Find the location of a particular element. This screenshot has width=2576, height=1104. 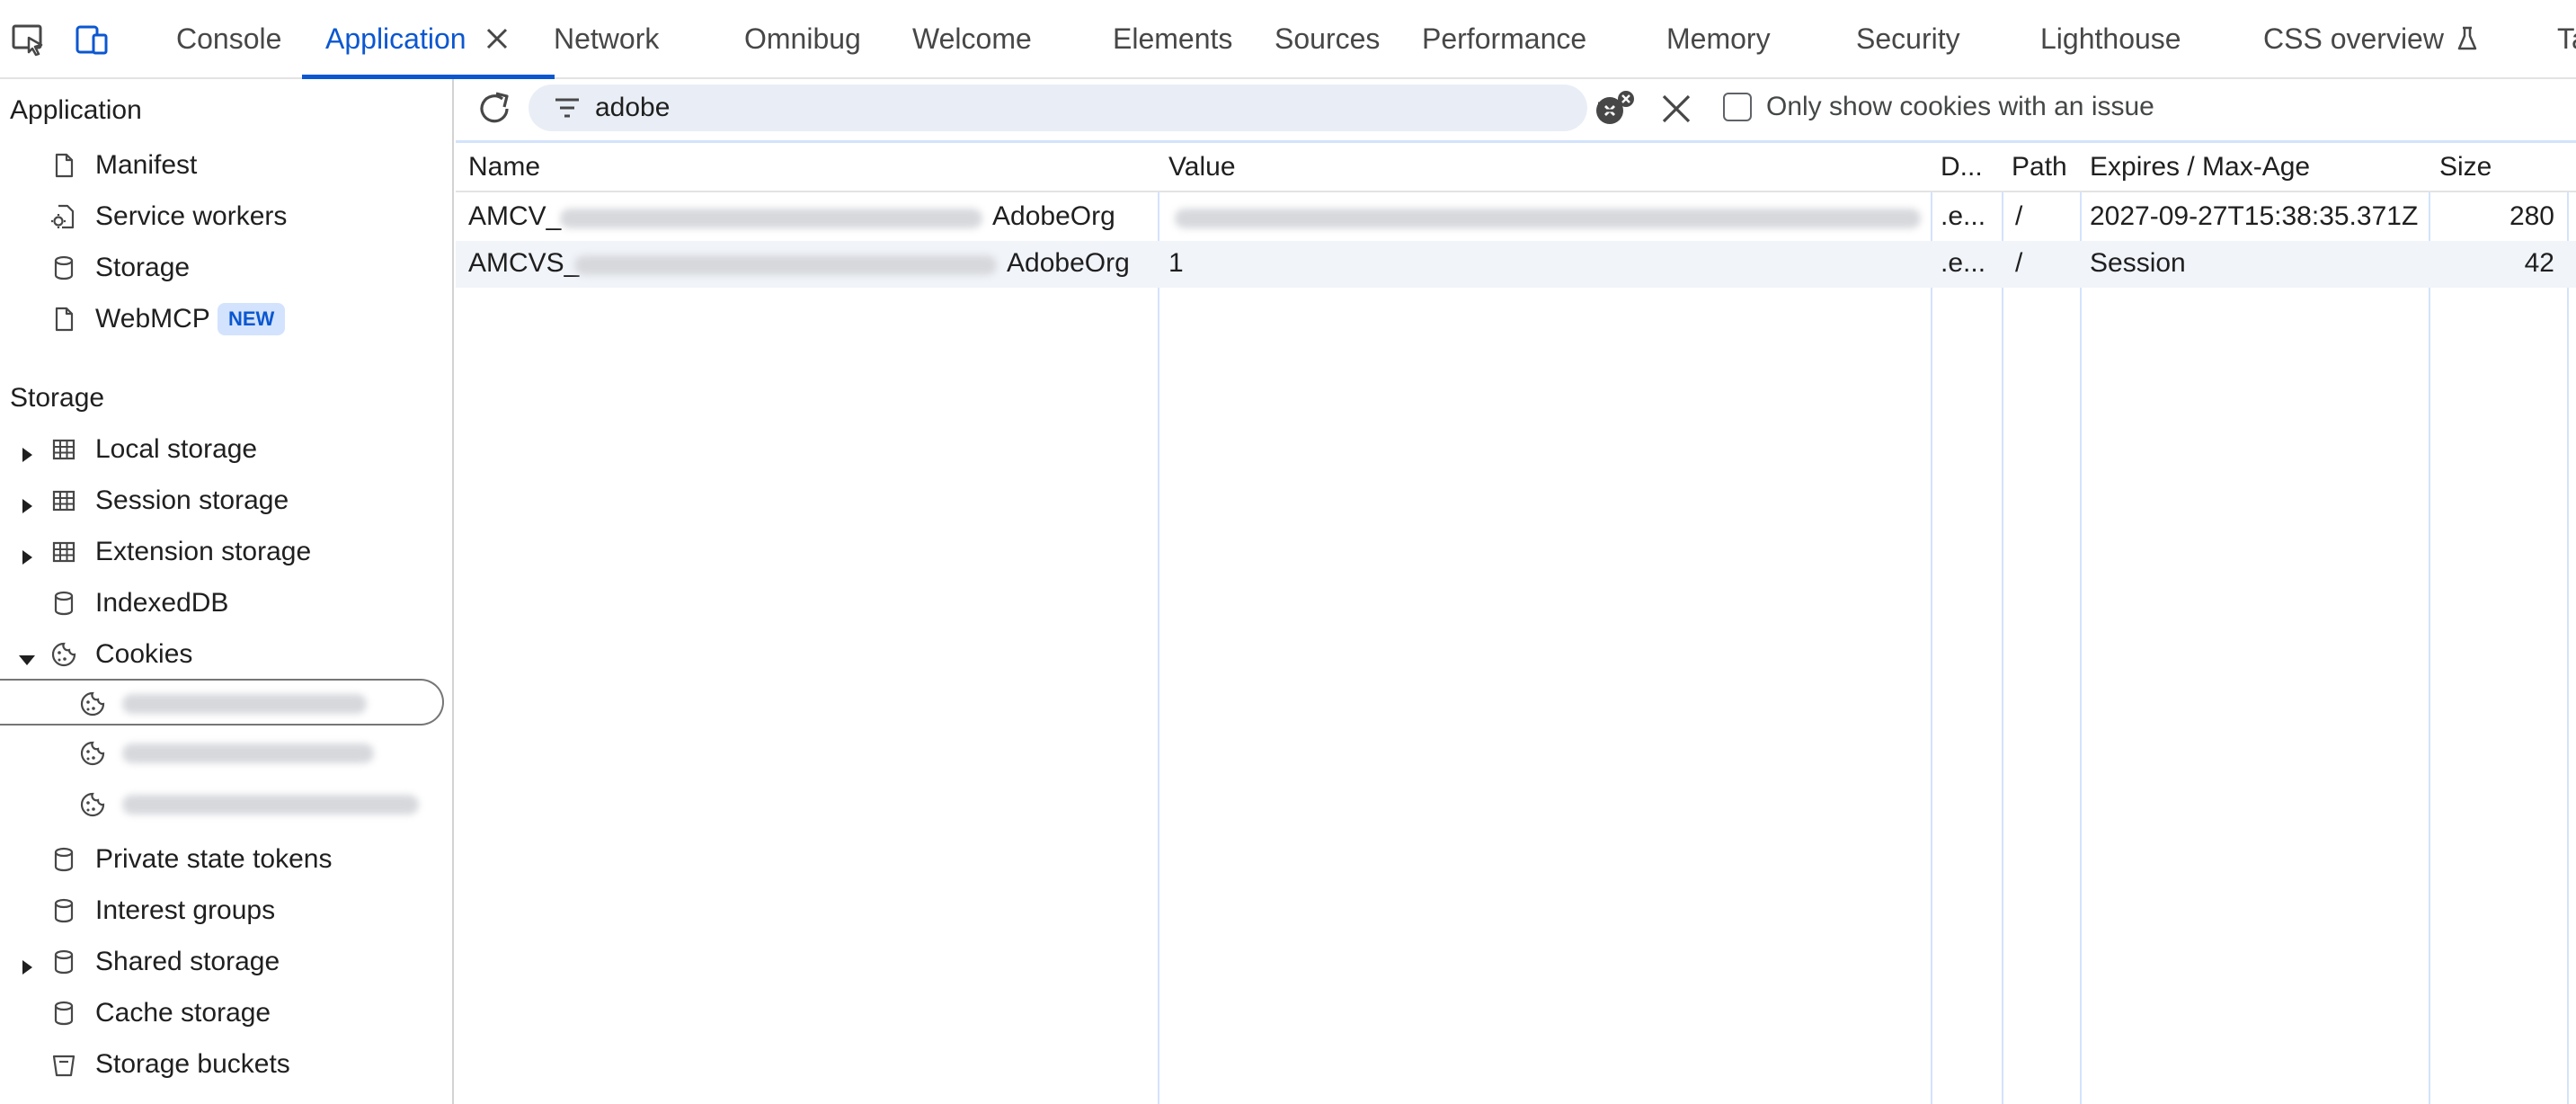

clear-all-filter-icon is located at coordinates (1616, 109).